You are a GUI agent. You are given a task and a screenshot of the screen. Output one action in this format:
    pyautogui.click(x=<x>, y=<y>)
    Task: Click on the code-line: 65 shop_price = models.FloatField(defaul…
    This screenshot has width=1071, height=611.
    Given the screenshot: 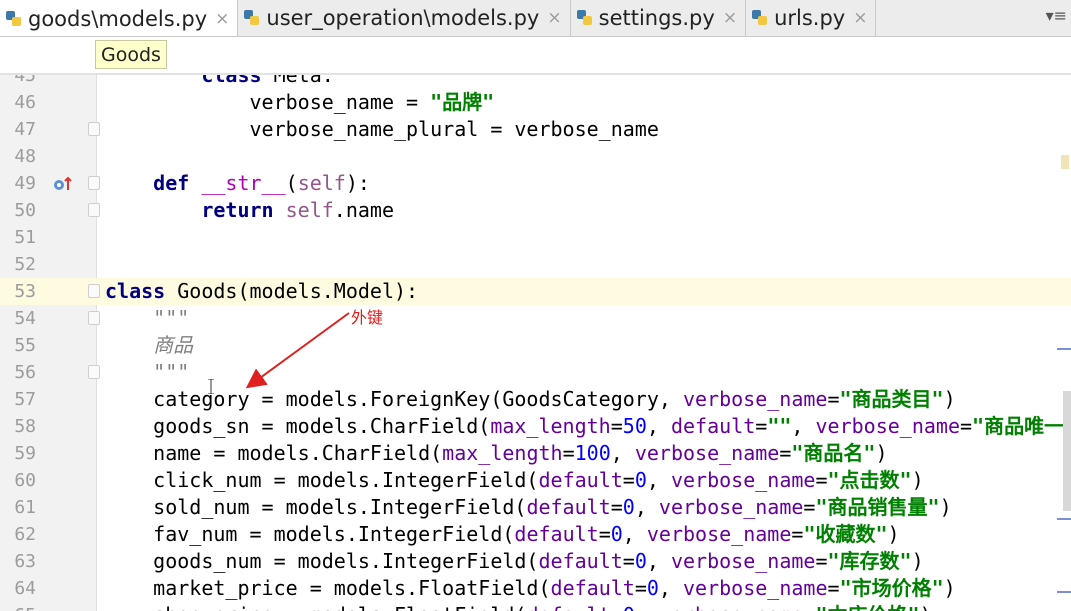 What is the action you would take?
    pyautogui.click(x=535, y=606)
    